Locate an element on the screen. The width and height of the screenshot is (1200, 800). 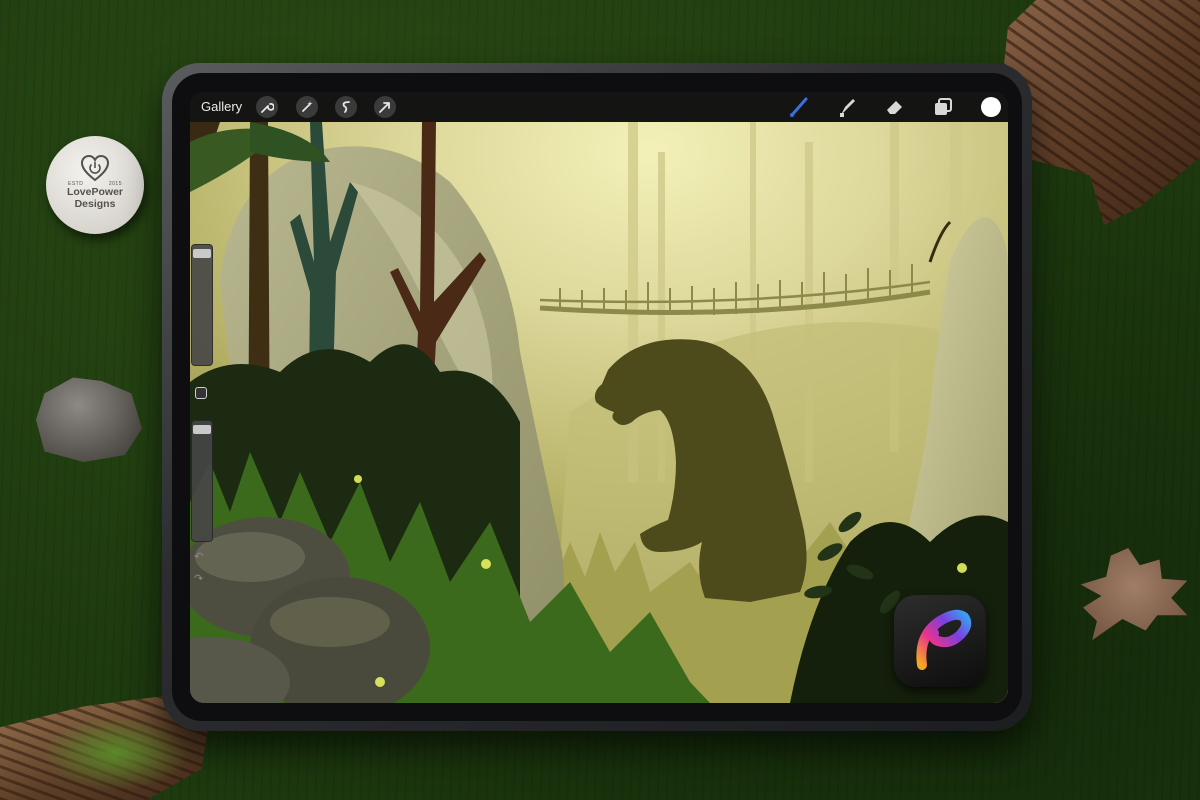
lovepower-badge-logo: ESTD 2015 LovePower Designs is located at coordinates (95, 185).